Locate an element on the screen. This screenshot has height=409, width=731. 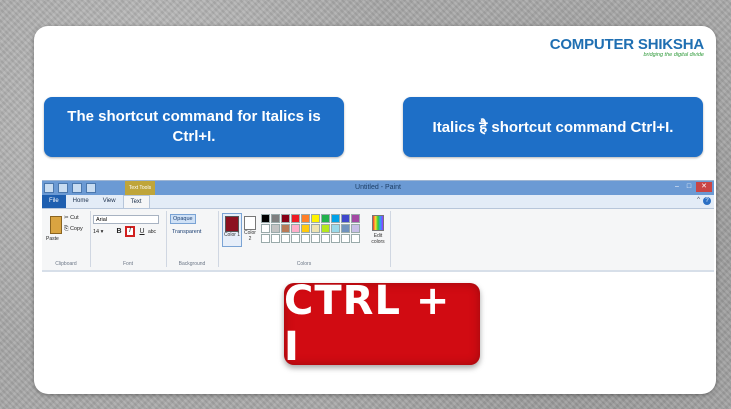
tab-view: View is located at coordinates (109, 201).